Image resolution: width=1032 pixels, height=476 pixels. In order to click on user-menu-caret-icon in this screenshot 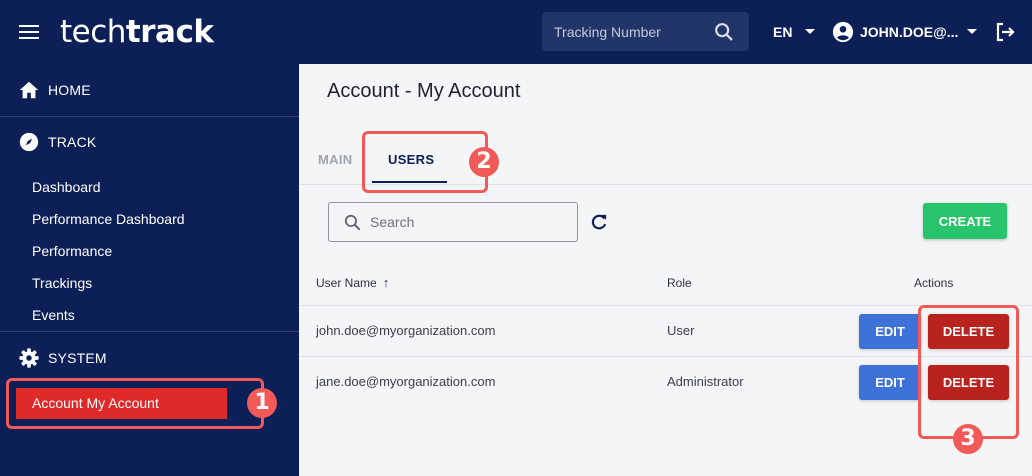, I will do `click(972, 31)`.